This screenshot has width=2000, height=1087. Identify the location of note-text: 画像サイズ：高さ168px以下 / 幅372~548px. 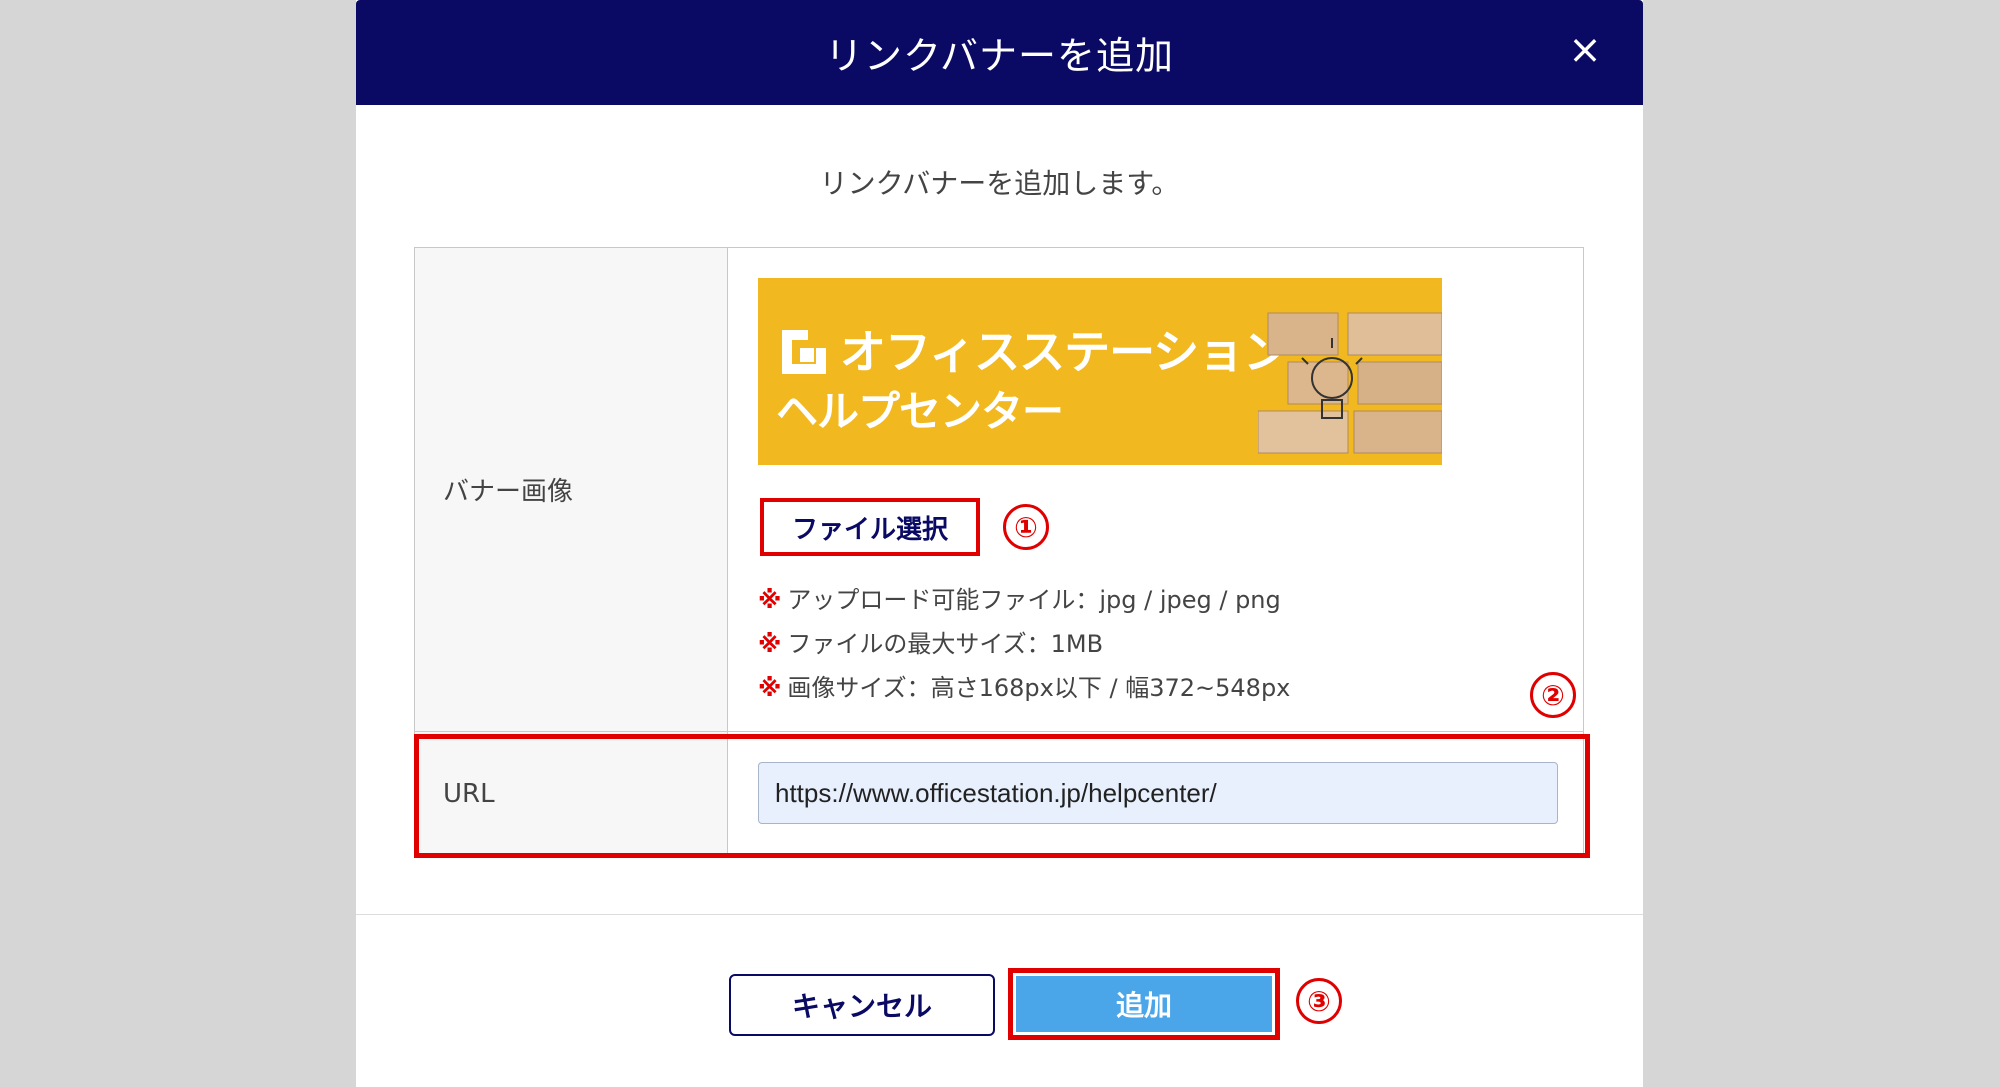
(1039, 688).